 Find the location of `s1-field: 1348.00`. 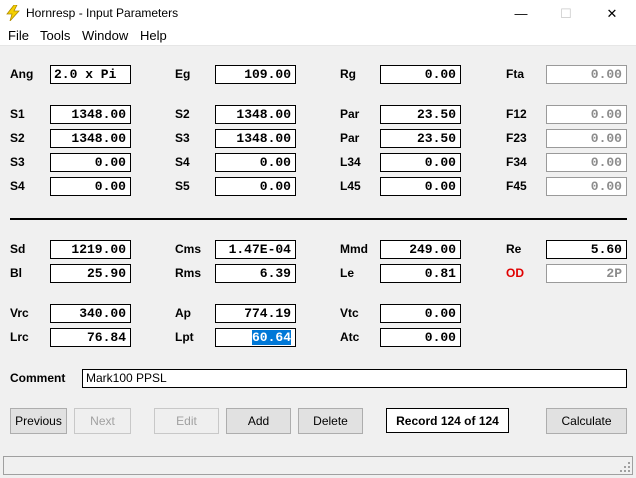

s1-field: 1348.00 is located at coordinates (90, 114).